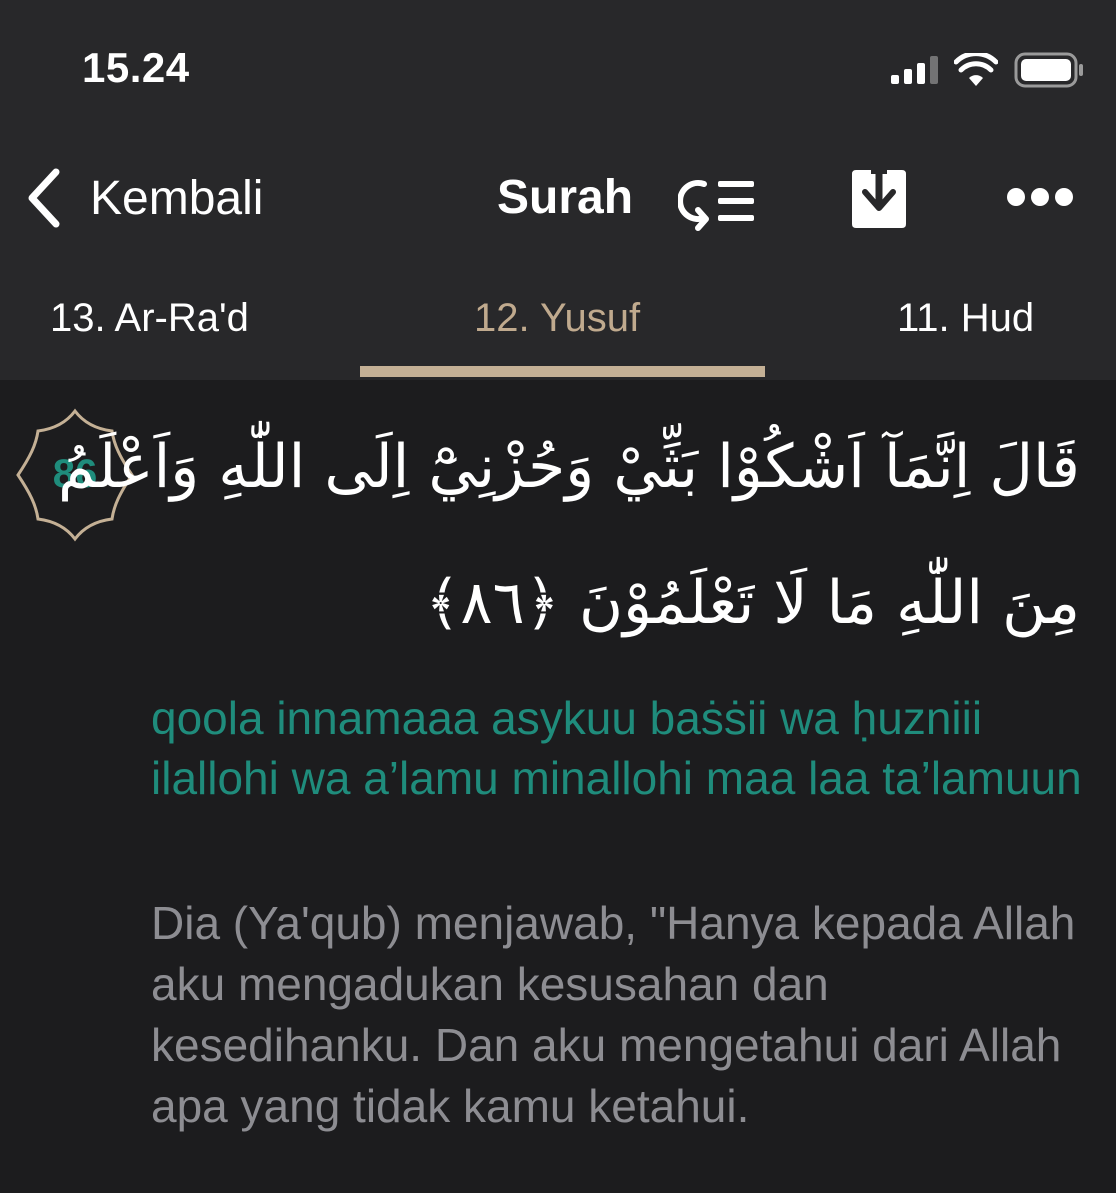  What do you see at coordinates (136, 67) in the screenshot?
I see `status-time: 15.24` at bounding box center [136, 67].